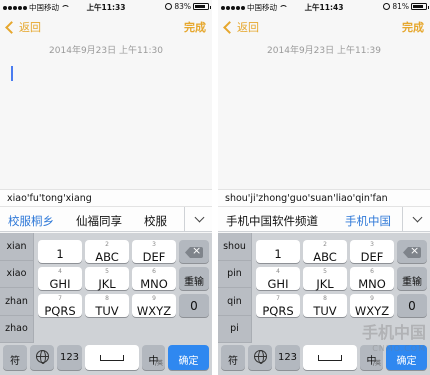 This screenshot has height=375, width=430. I want to click on candidate-item: 手机中国软件频道, so click(272, 221).